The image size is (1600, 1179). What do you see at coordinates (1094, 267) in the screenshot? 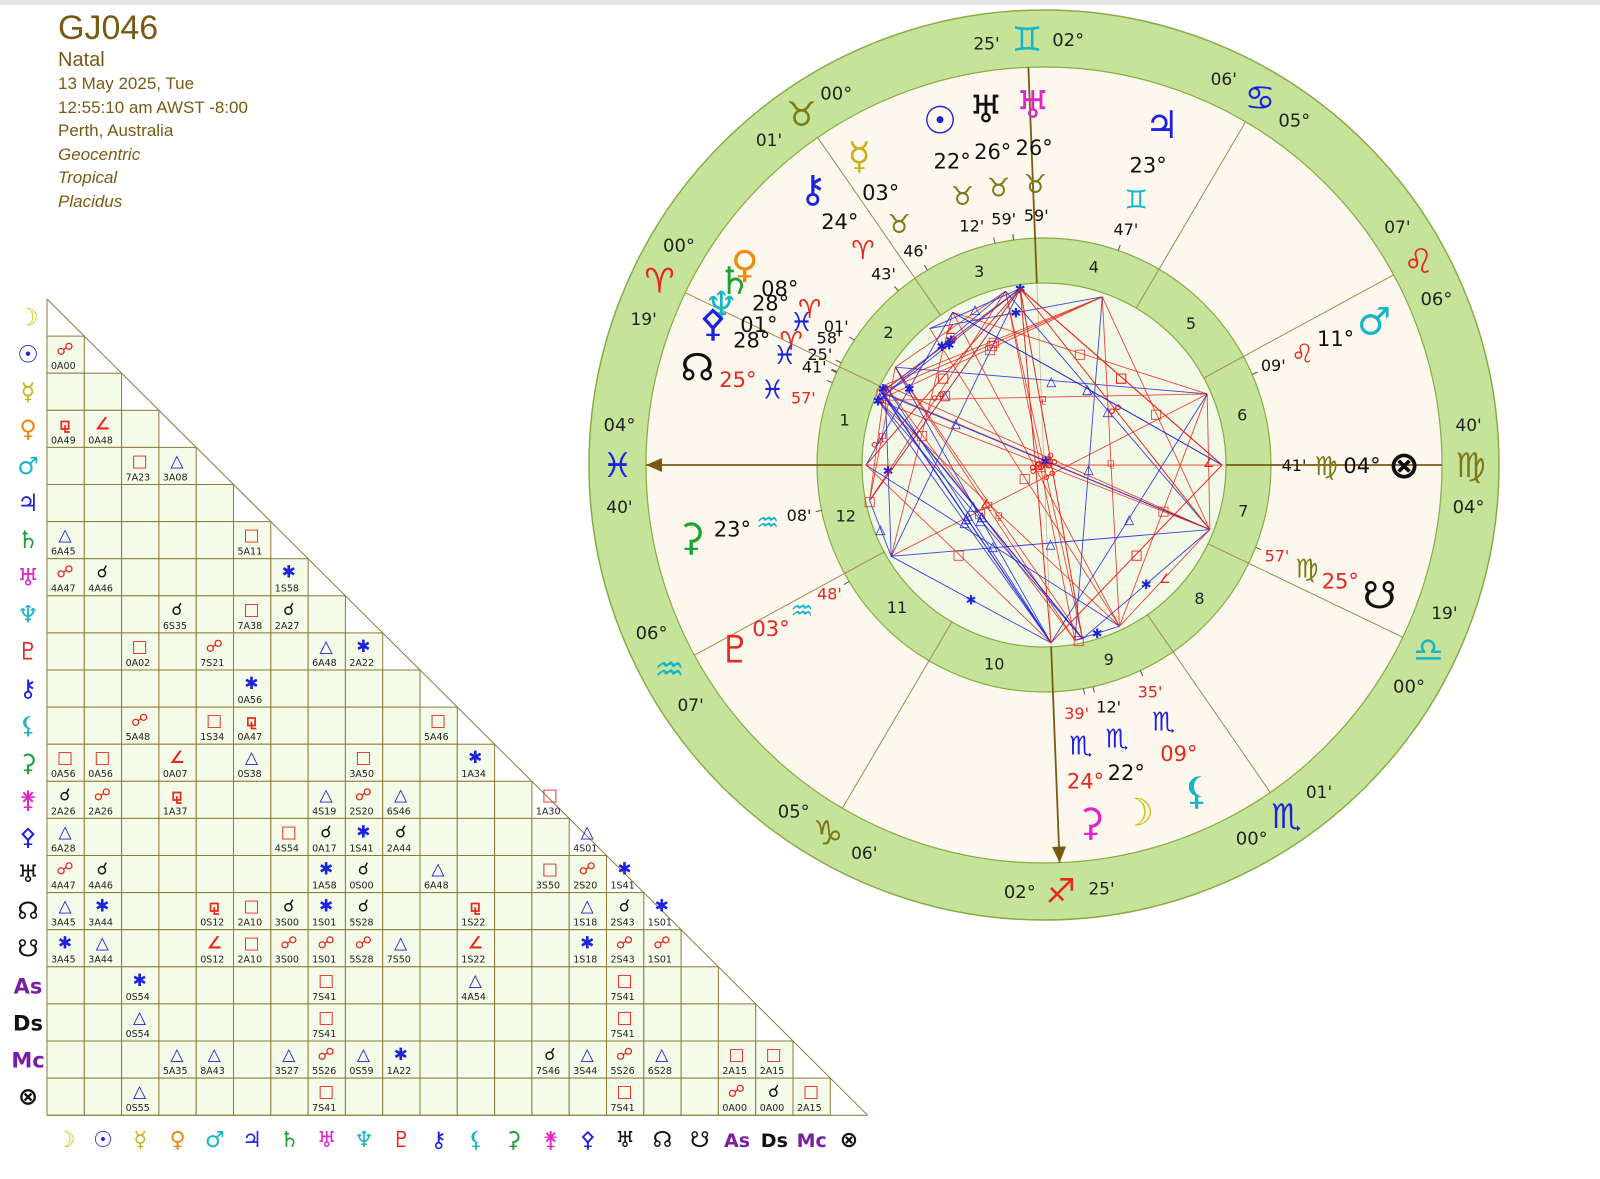
I see `house-number-4: 4` at bounding box center [1094, 267].